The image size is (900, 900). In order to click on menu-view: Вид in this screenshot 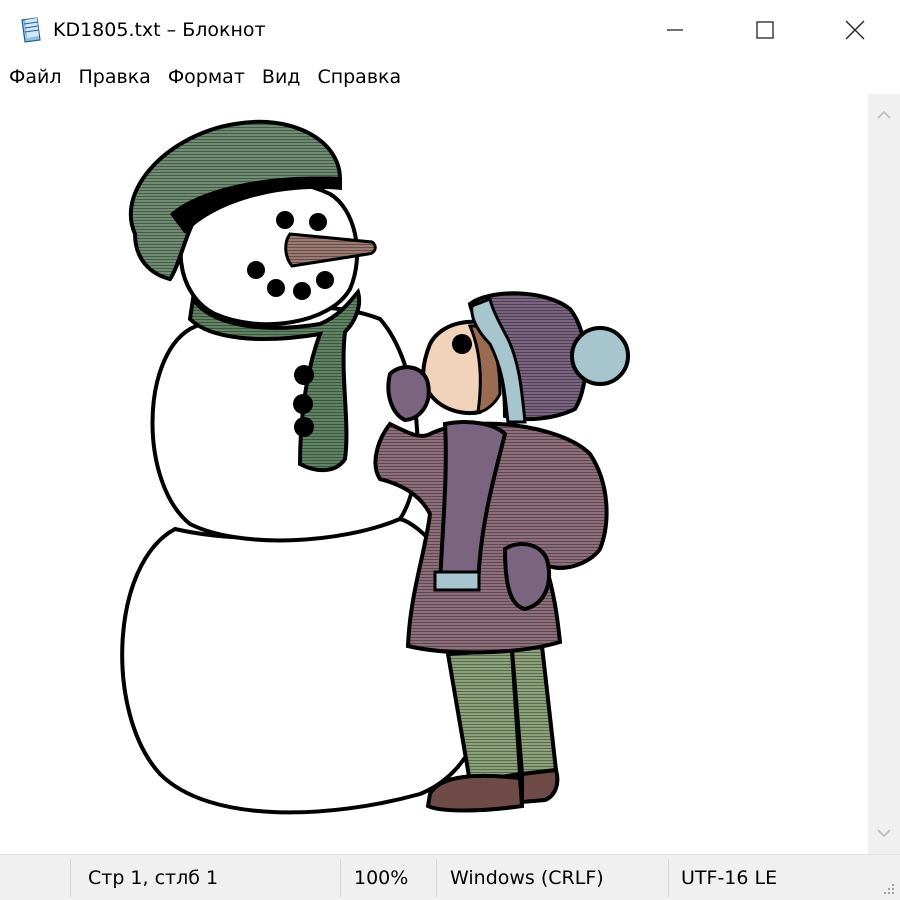, I will do `click(281, 77)`.